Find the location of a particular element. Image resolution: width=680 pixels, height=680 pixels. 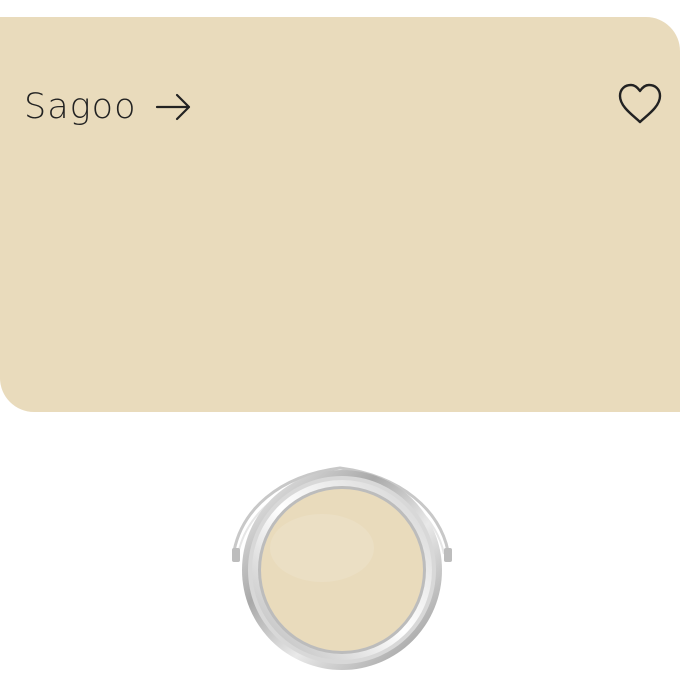

color-name-link: Sagoo is located at coordinates (108, 107).